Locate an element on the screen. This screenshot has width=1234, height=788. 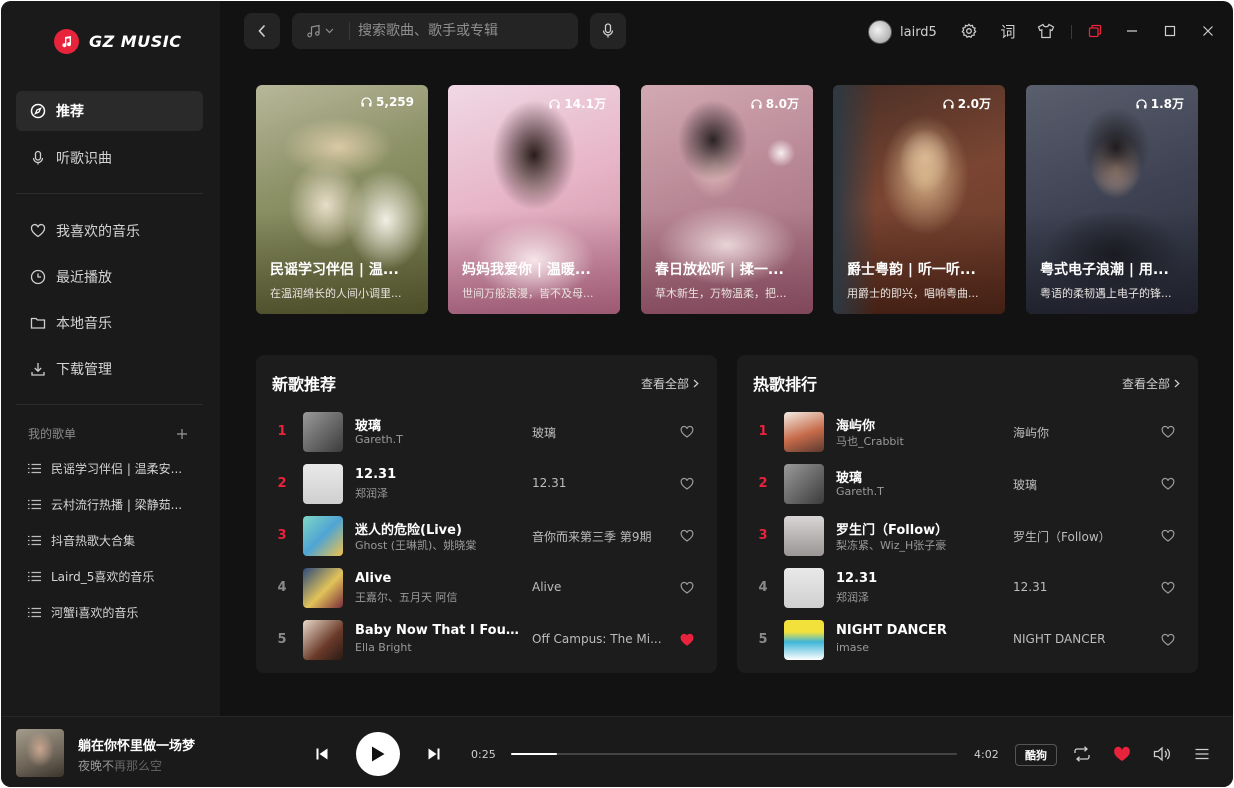
nav-item-recommend: 推荐 is located at coordinates (109, 111).